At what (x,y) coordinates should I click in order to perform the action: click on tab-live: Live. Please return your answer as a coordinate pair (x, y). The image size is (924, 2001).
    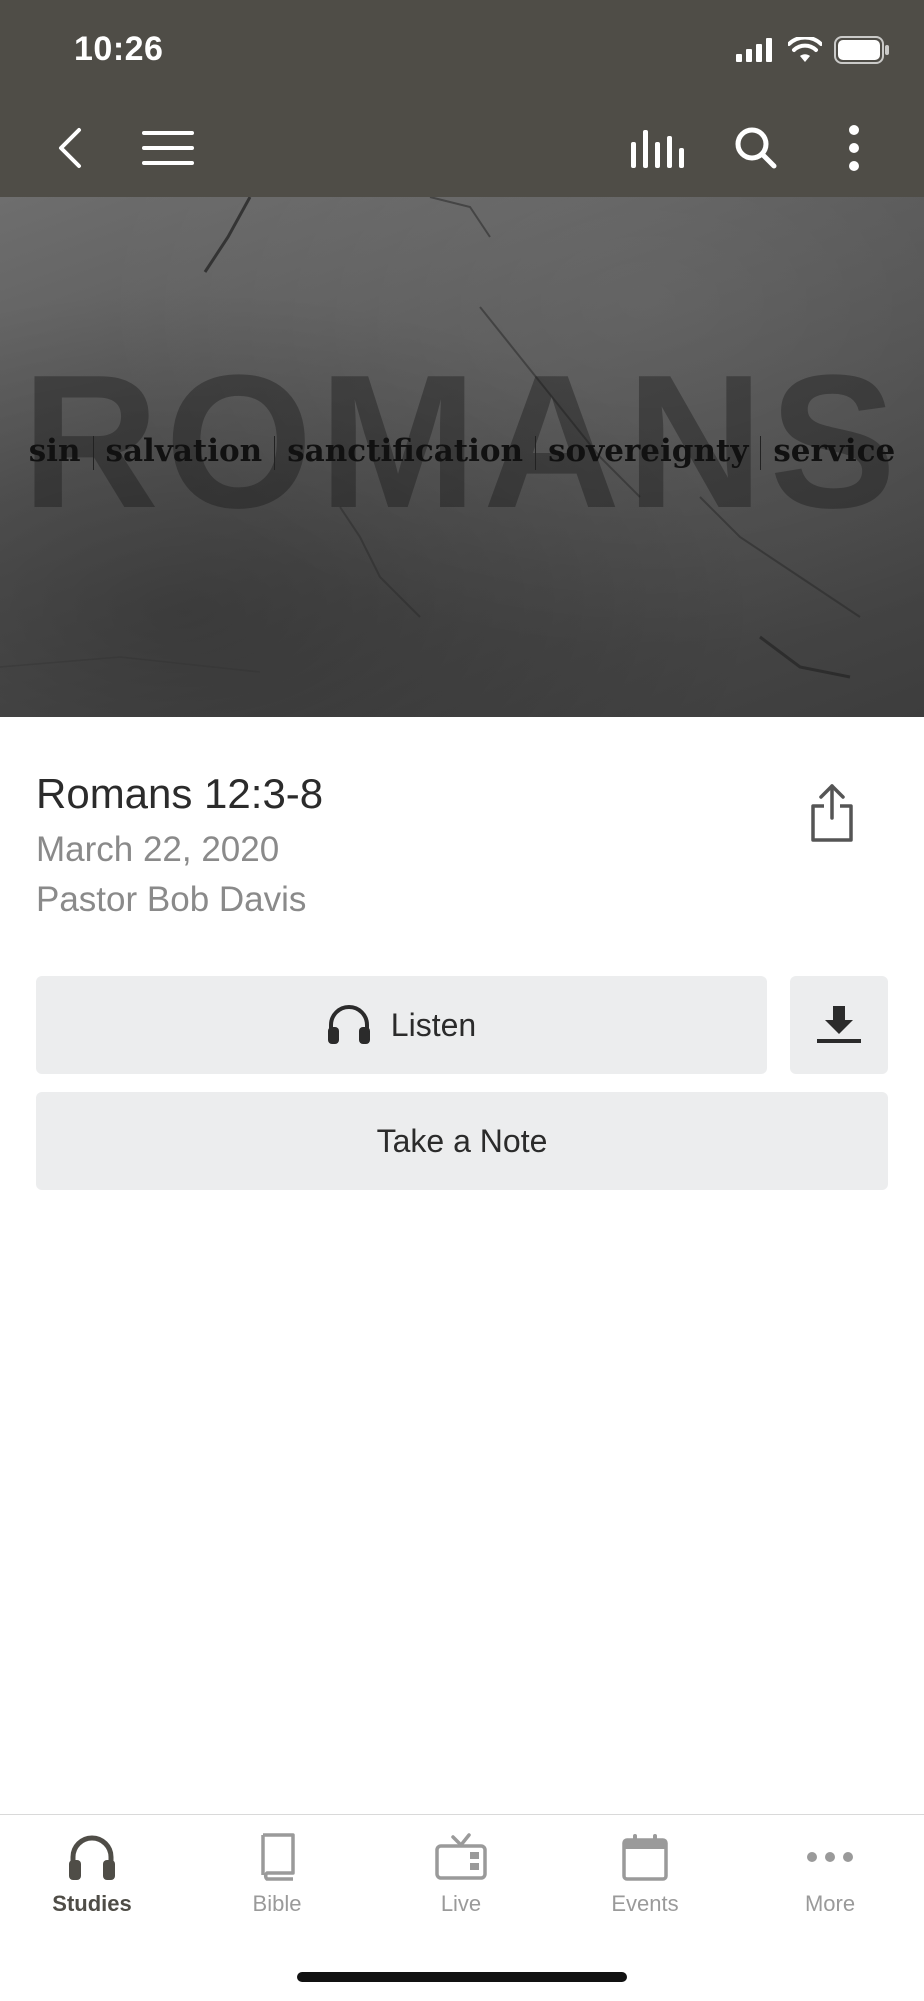
    Looking at the image, I should click on (461, 1893).